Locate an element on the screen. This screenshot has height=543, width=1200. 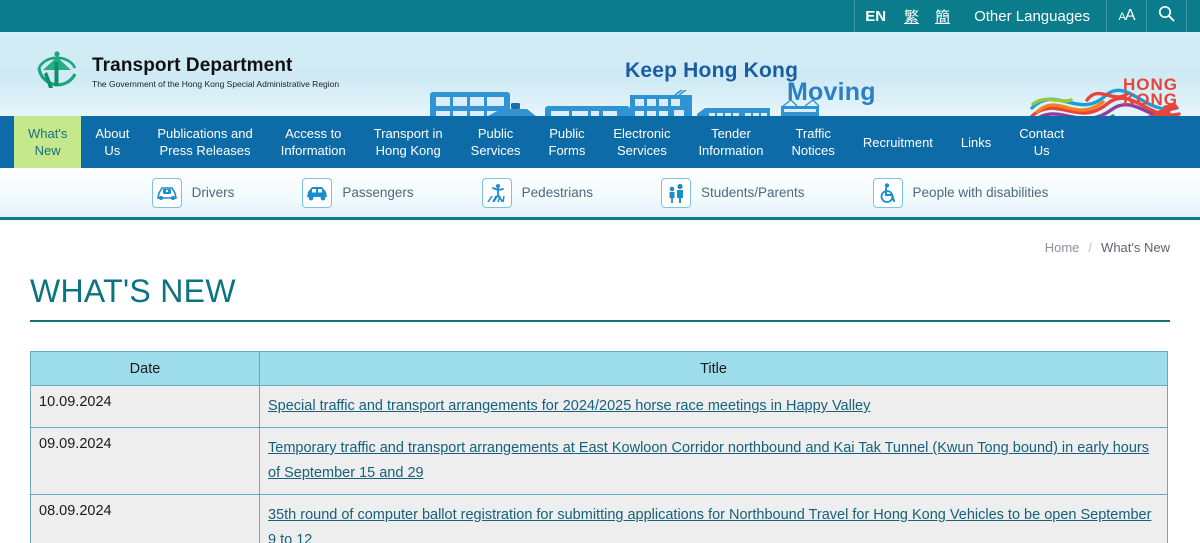
nav-item-about-us-line1: About is located at coordinates (112, 133).